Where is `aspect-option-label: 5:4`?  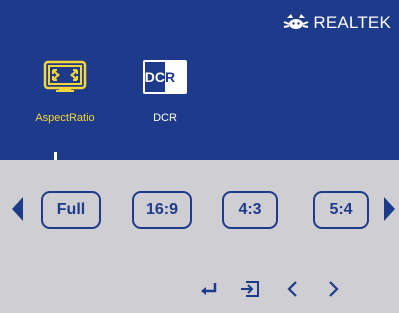
aspect-option-label: 5:4 is located at coordinates (341, 209).